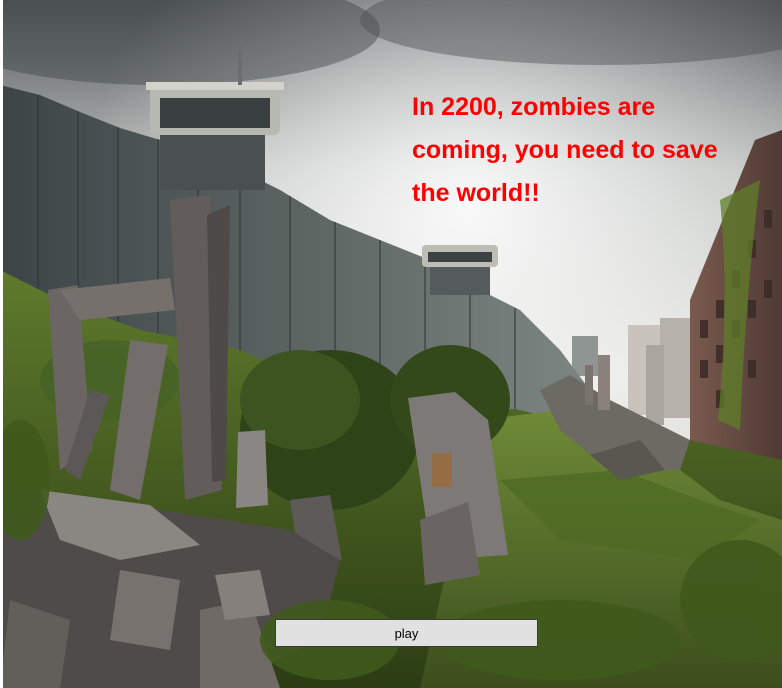 The height and width of the screenshot is (688, 782). What do you see at coordinates (1, 344) in the screenshot?
I see `left-border` at bounding box center [1, 344].